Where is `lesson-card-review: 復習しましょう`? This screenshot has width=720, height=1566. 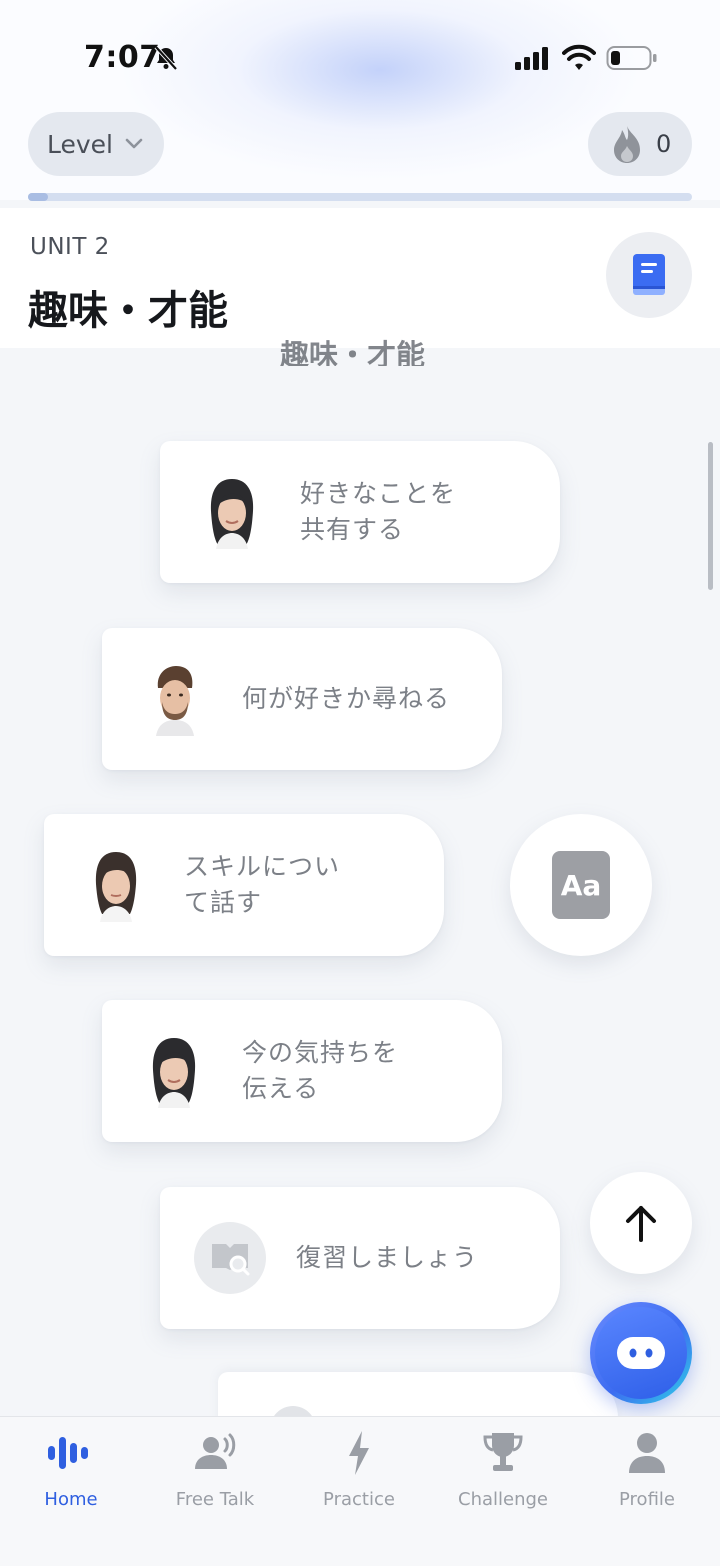 lesson-card-review: 復習しましょう is located at coordinates (360, 1258).